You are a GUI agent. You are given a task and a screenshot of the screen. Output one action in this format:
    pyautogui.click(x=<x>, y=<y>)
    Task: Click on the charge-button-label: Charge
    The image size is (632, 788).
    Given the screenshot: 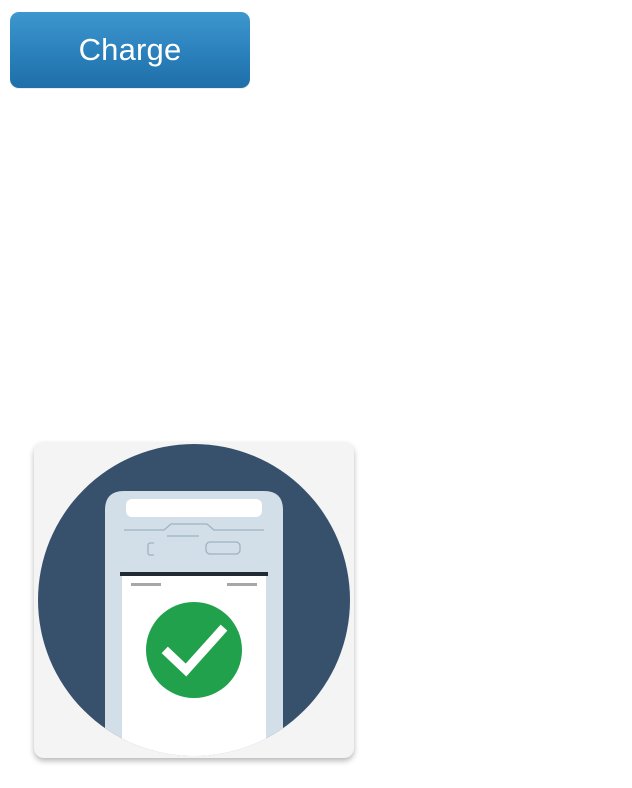 What is the action you would take?
    pyautogui.click(x=130, y=49)
    